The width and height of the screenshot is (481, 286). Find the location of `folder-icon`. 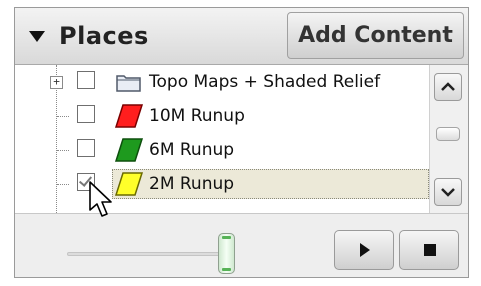

folder-icon is located at coordinates (128, 83).